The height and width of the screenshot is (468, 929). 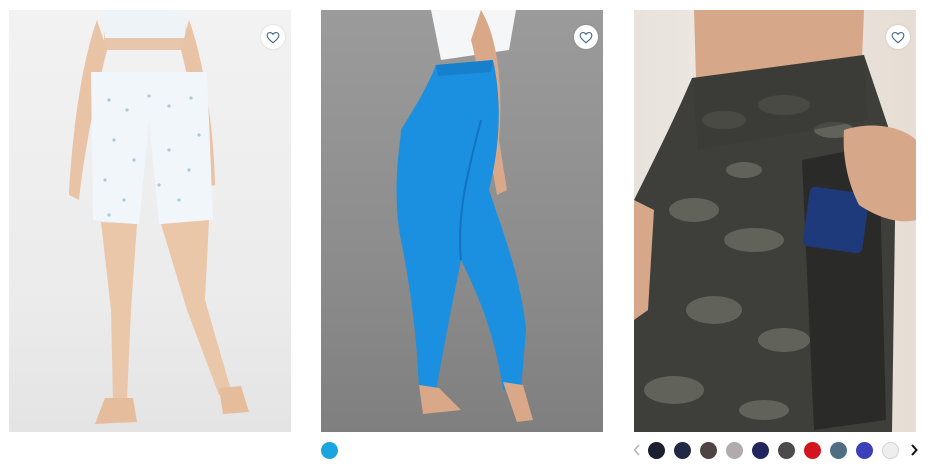 I want to click on chevron-right-icon, so click(x=914, y=450).